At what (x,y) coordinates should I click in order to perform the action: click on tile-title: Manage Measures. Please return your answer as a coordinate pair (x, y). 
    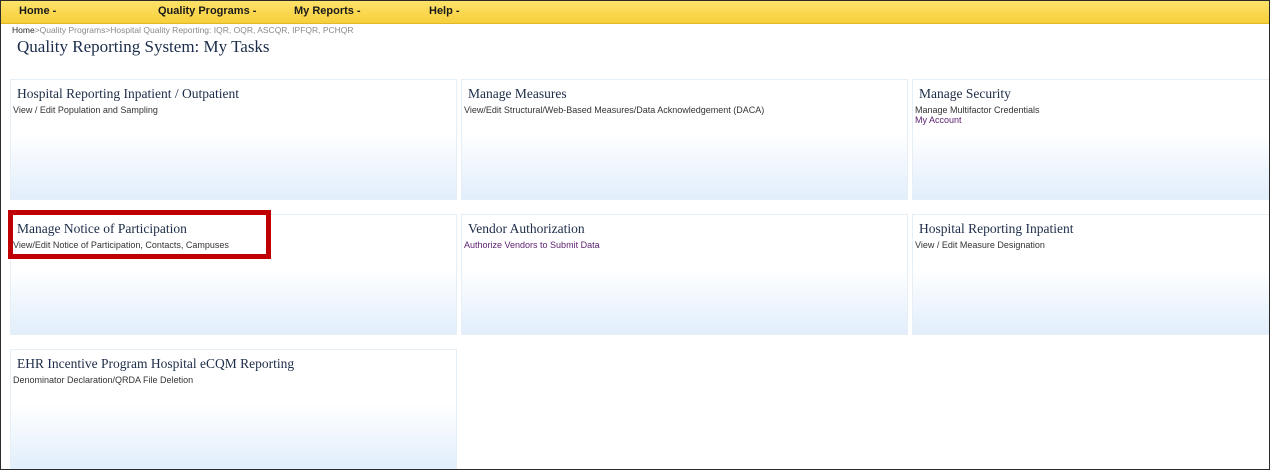
    Looking at the image, I should click on (517, 94).